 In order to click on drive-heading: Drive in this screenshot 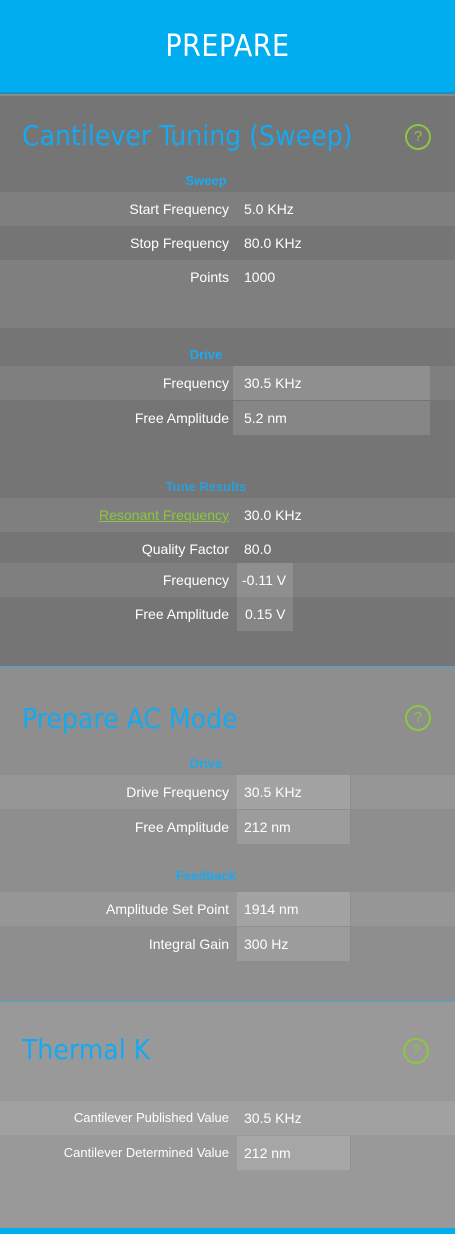, I will do `click(206, 354)`.